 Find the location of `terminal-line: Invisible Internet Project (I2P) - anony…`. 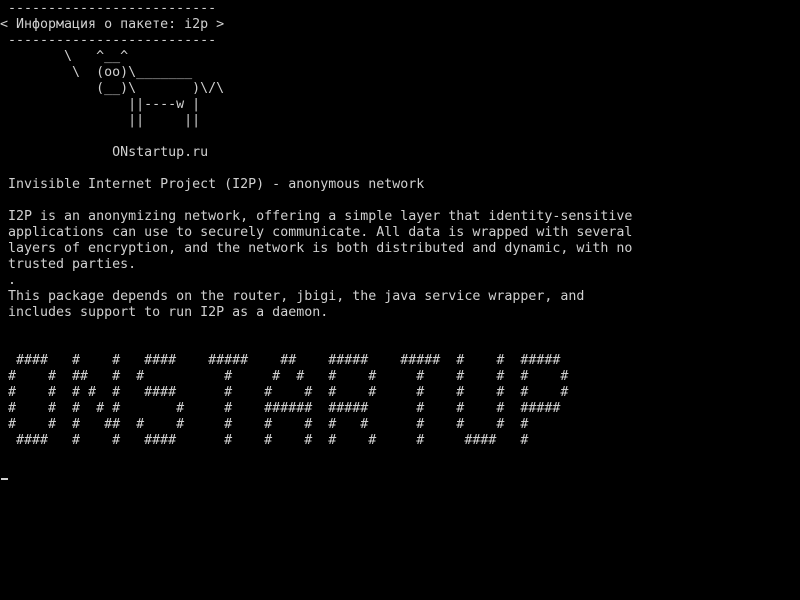

terminal-line: Invisible Internet Project (I2P) - anony… is located at coordinates (212, 184).